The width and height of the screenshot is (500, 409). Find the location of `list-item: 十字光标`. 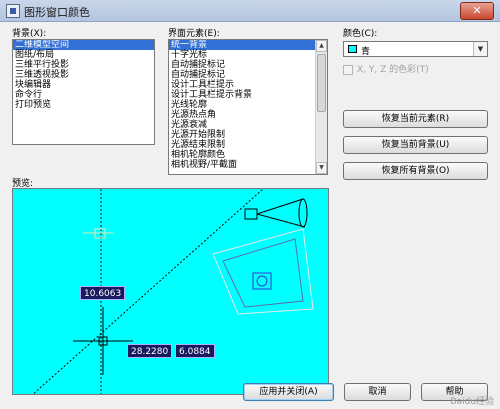

list-item: 十字光标 is located at coordinates (248, 55).